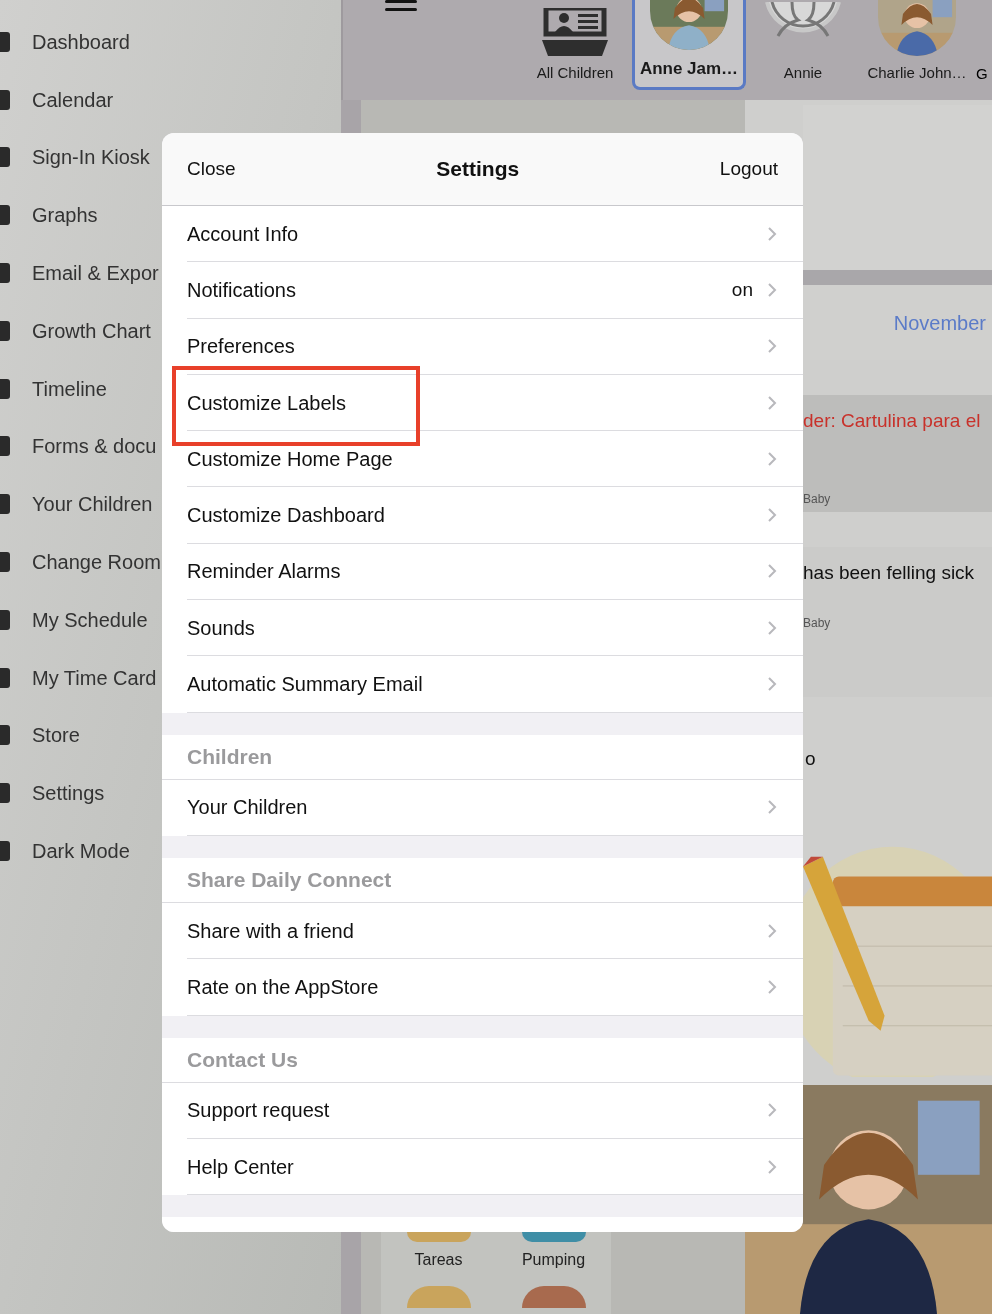 The height and width of the screenshot is (1314, 992). I want to click on menu-item: Dashboard, so click(81, 41).